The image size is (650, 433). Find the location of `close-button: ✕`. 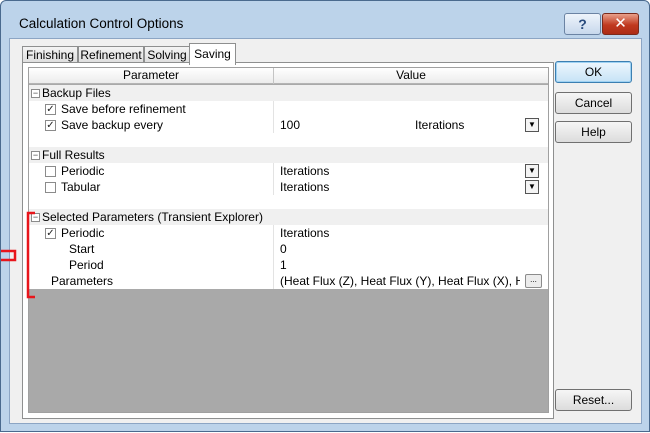

close-button: ✕ is located at coordinates (620, 24).